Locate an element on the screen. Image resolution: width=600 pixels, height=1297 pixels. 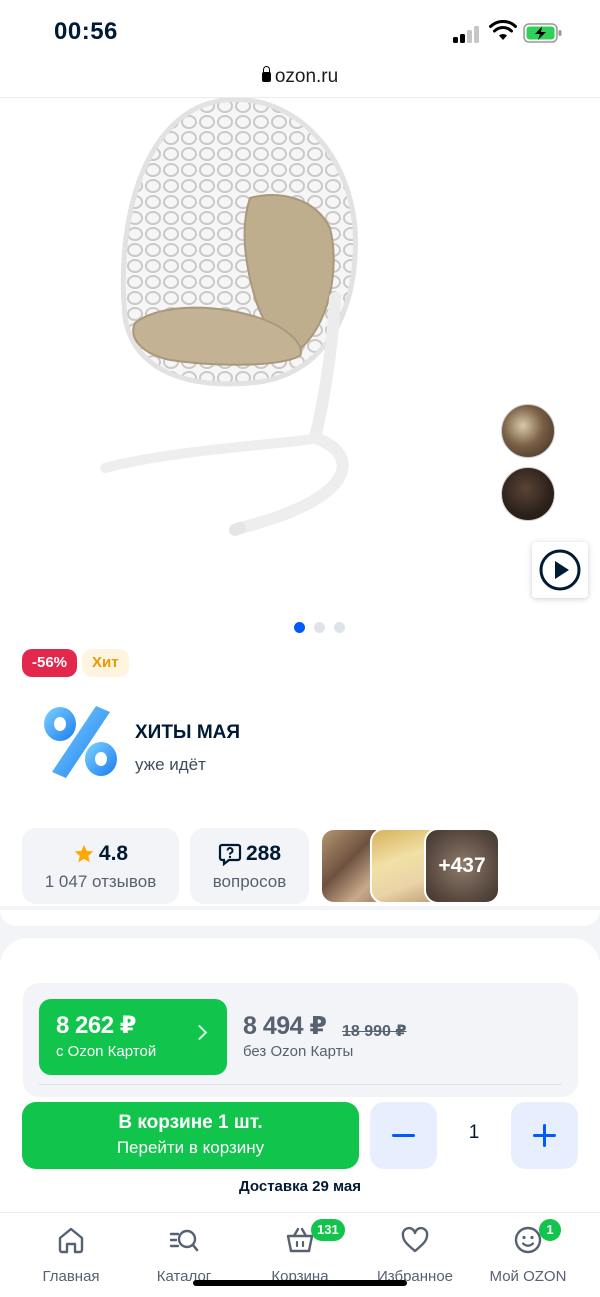
browser-url-bar: ozon.ru is located at coordinates (300, 80).